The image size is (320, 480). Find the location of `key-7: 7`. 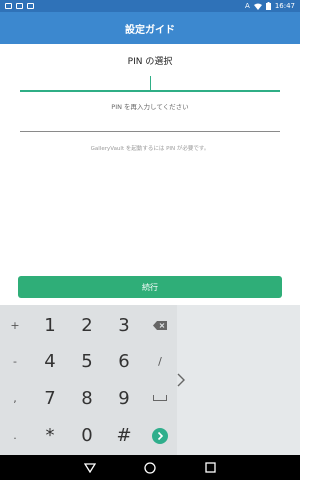

key-7: 7 is located at coordinates (50, 398).